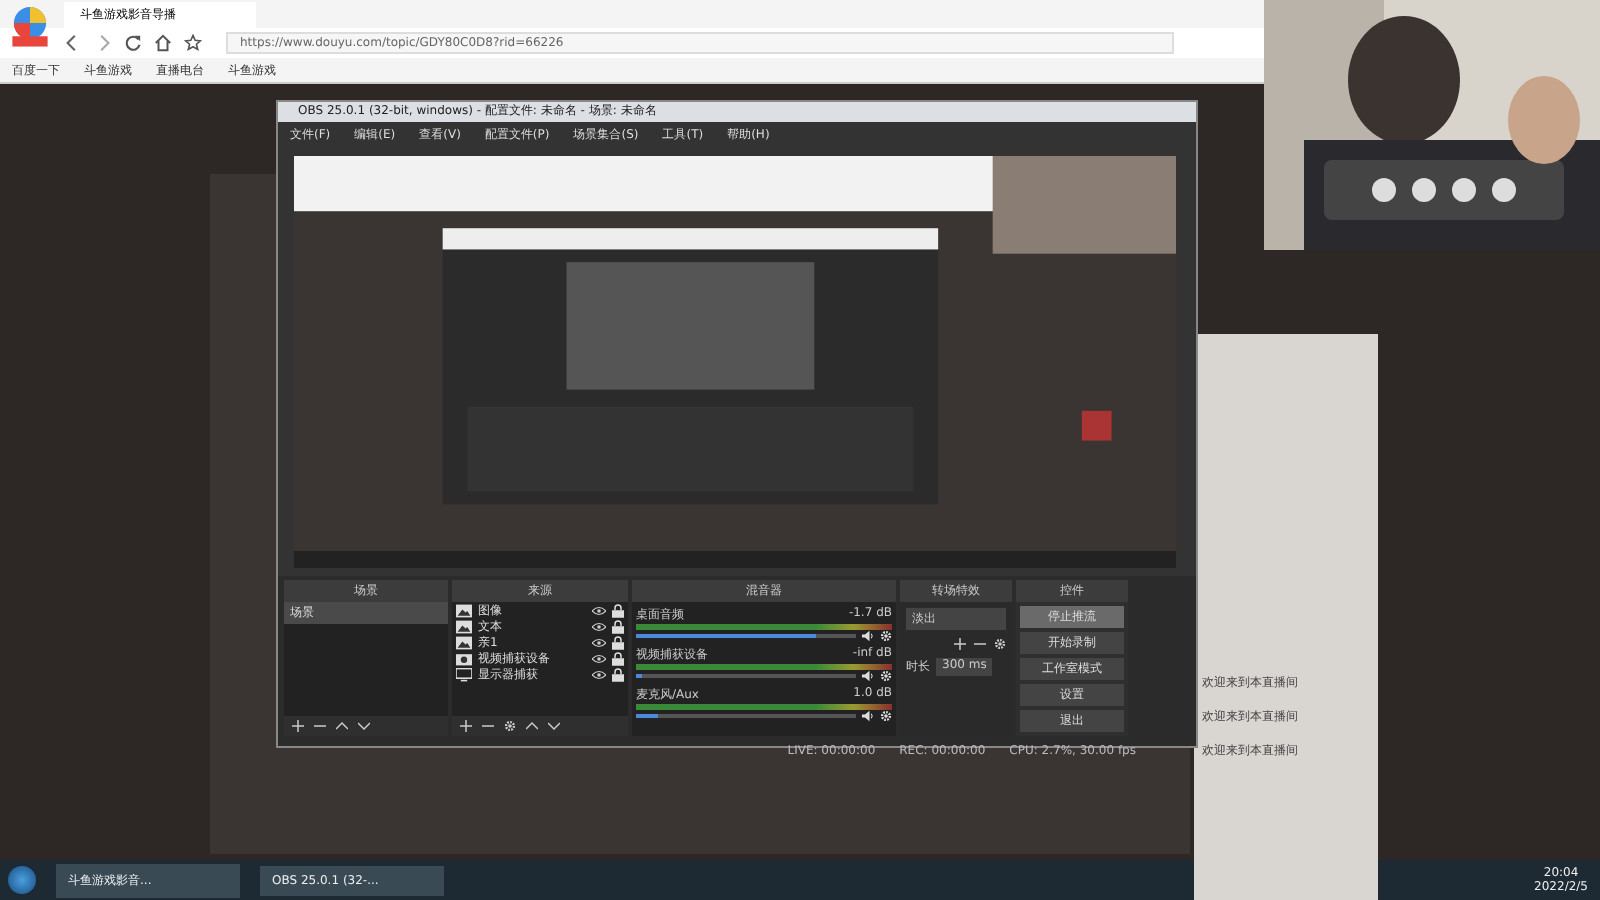 The width and height of the screenshot is (1600, 900). Describe the element at coordinates (163, 42) in the screenshot. I see `home-icon` at that location.